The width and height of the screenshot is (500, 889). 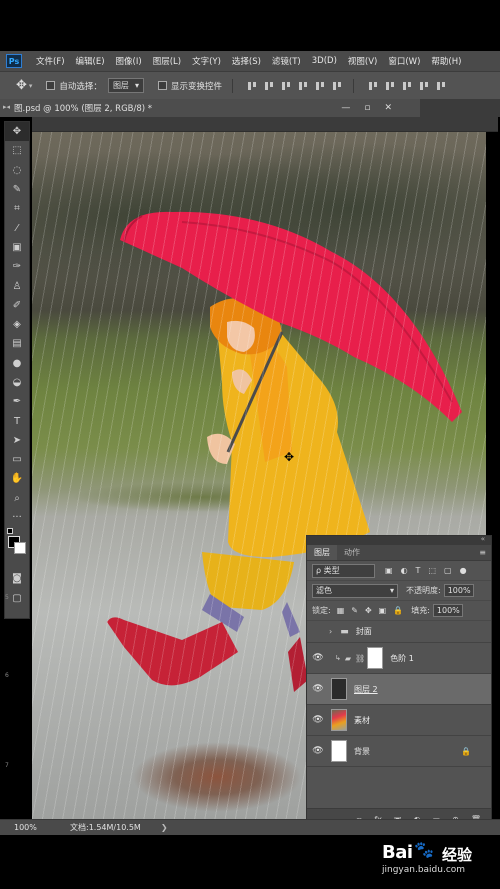 I want to click on tab-layers: 图层, so click(x=322, y=552).